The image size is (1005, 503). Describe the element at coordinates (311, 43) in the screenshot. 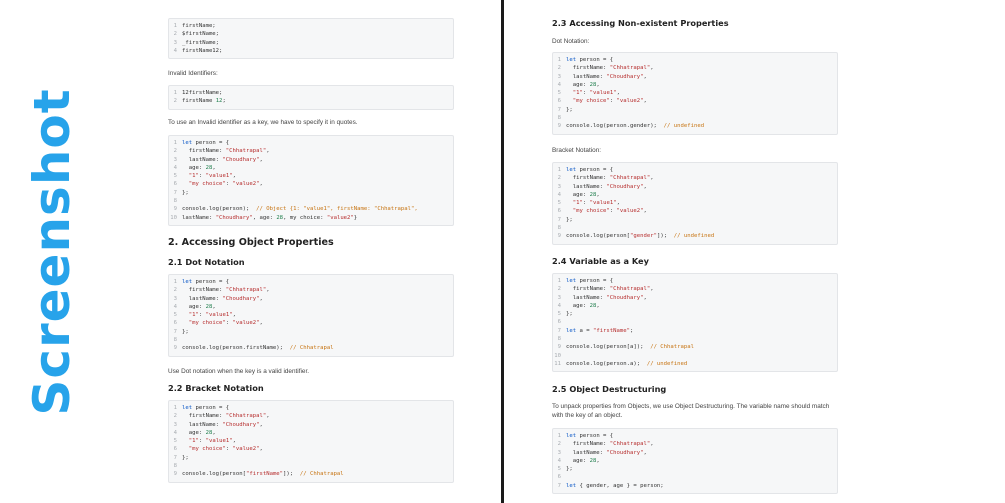

I see `code-line: 3 _firstName;` at that location.